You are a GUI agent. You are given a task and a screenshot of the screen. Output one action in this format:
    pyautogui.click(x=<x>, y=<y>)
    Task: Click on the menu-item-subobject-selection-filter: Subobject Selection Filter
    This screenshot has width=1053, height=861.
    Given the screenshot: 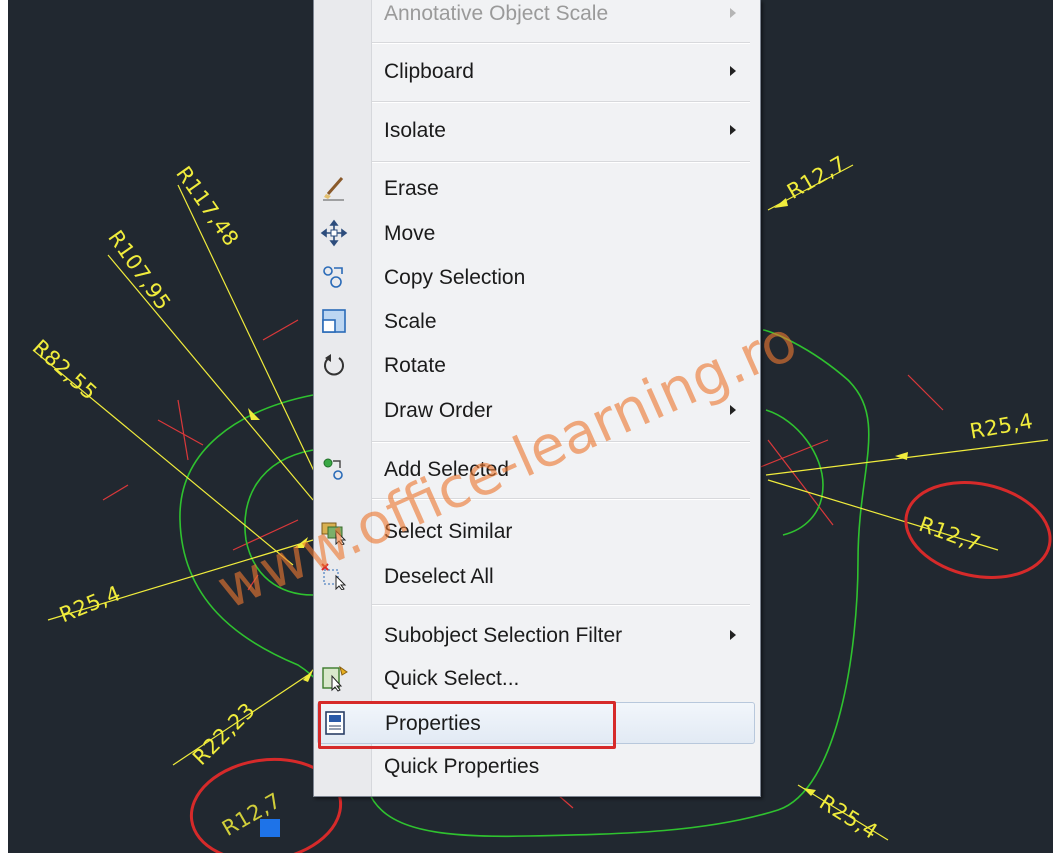 What is the action you would take?
    pyautogui.click(x=536, y=635)
    